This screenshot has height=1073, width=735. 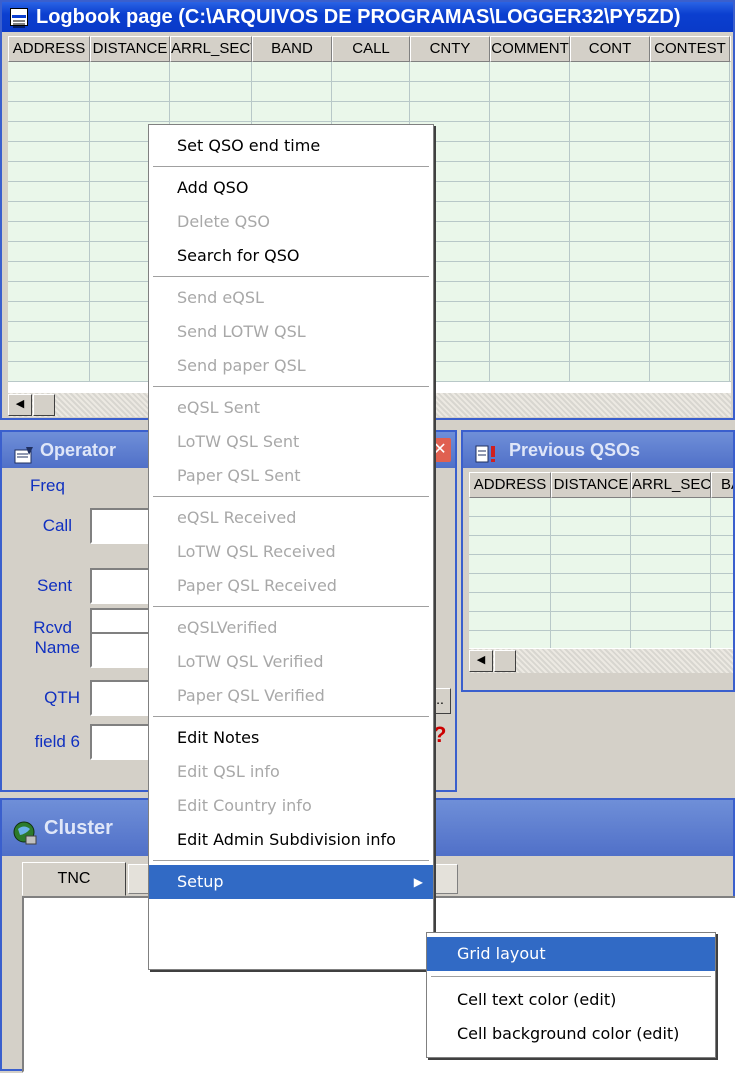 I want to click on qth-field, so click(x=122, y=698).